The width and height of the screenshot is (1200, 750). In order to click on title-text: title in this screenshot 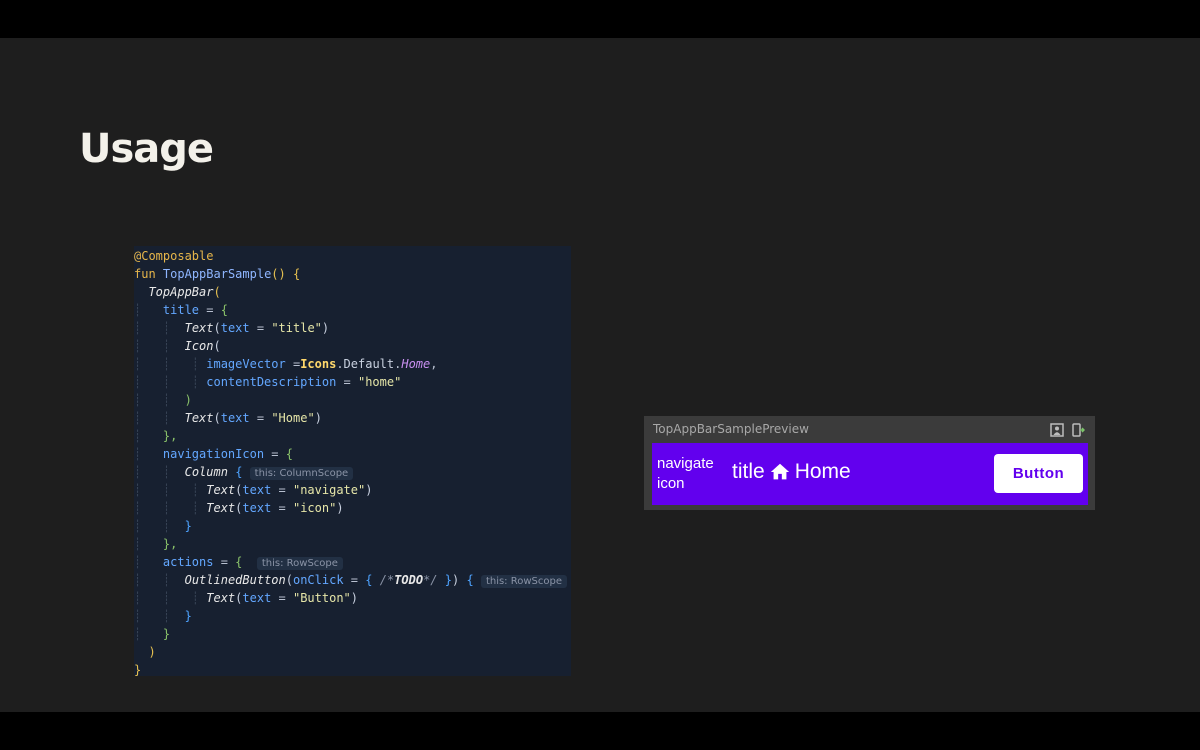, I will do `click(748, 471)`.